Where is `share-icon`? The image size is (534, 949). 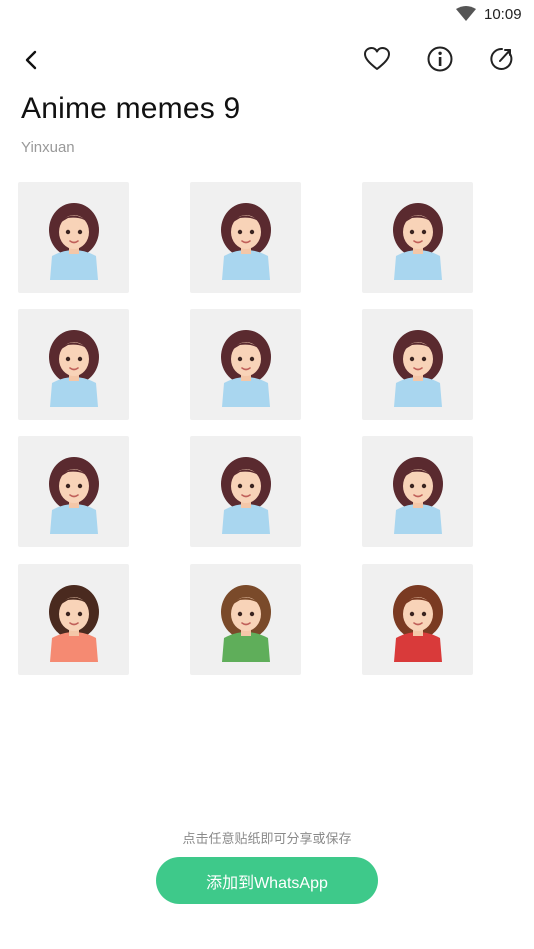 share-icon is located at coordinates (501, 58).